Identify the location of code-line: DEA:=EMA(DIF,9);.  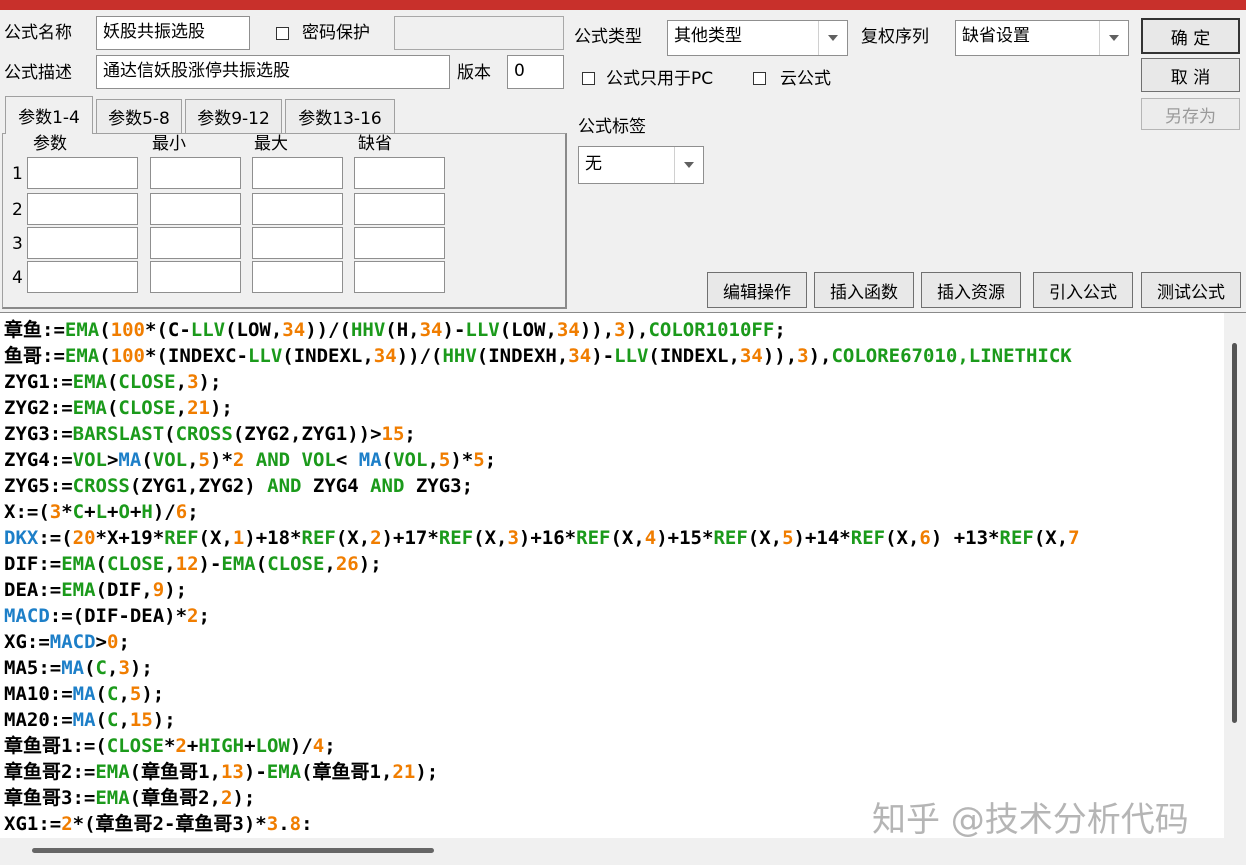
(611, 590).